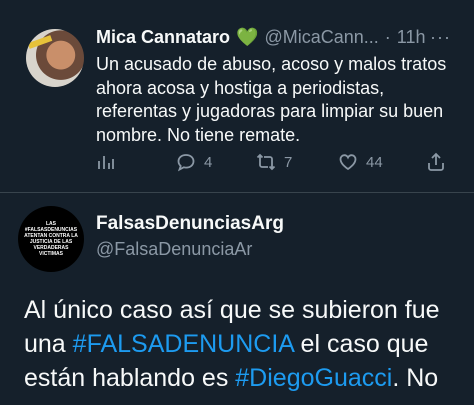 This screenshot has height=405, width=474. I want to click on like-button: 44, so click(360, 162).